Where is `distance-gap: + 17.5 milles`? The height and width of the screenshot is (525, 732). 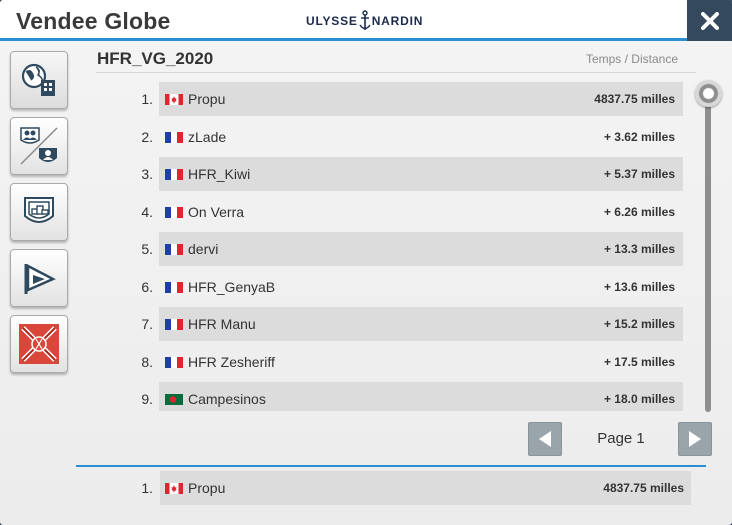
distance-gap: + 17.5 milles is located at coordinates (639, 361).